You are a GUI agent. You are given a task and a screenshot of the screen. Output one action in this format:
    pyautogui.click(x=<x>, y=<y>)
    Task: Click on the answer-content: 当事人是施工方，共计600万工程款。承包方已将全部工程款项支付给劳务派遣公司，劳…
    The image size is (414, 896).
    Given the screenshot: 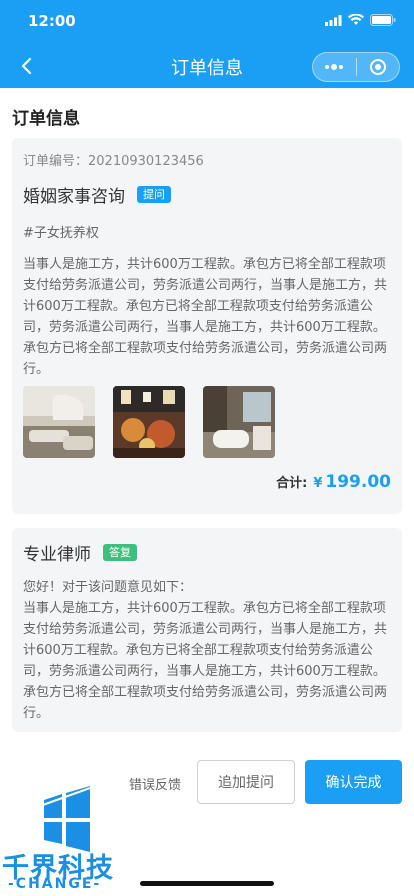 What is the action you would take?
    pyautogui.click(x=205, y=661)
    